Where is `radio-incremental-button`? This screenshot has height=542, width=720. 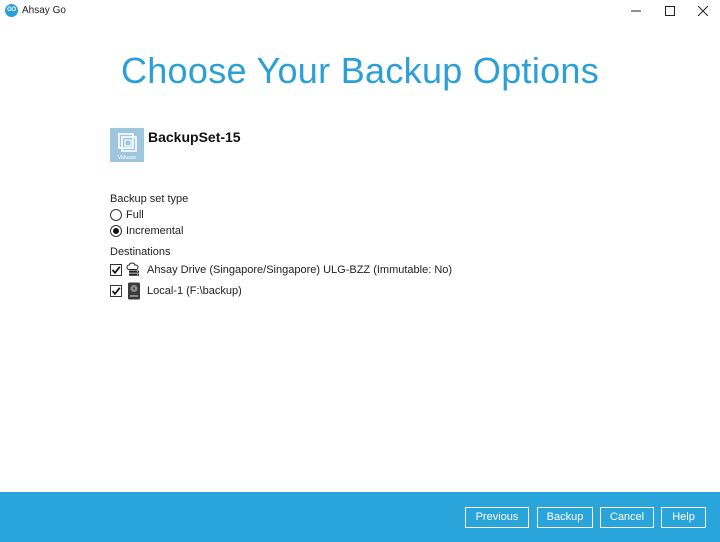 radio-incremental-button is located at coordinates (116, 231).